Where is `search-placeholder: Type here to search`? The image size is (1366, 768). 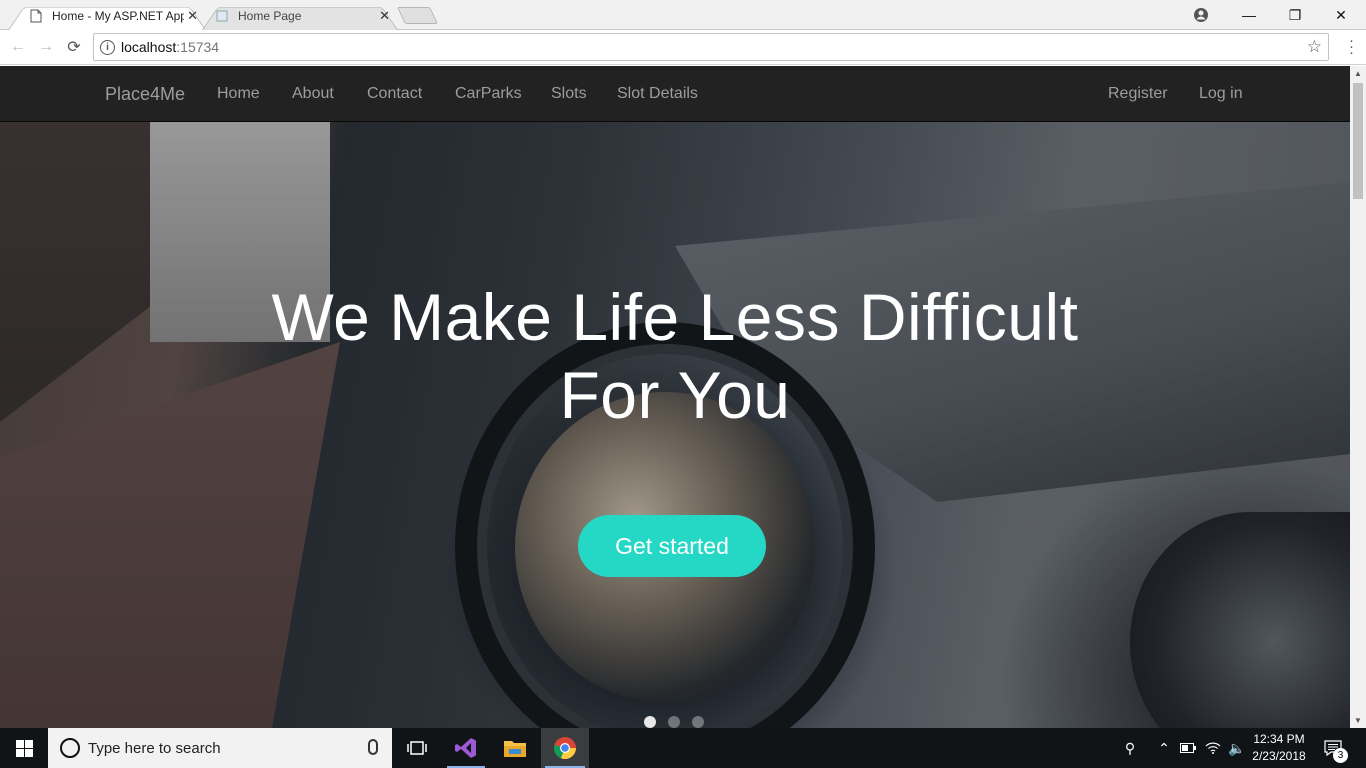
search-placeholder: Type here to search is located at coordinates (154, 748).